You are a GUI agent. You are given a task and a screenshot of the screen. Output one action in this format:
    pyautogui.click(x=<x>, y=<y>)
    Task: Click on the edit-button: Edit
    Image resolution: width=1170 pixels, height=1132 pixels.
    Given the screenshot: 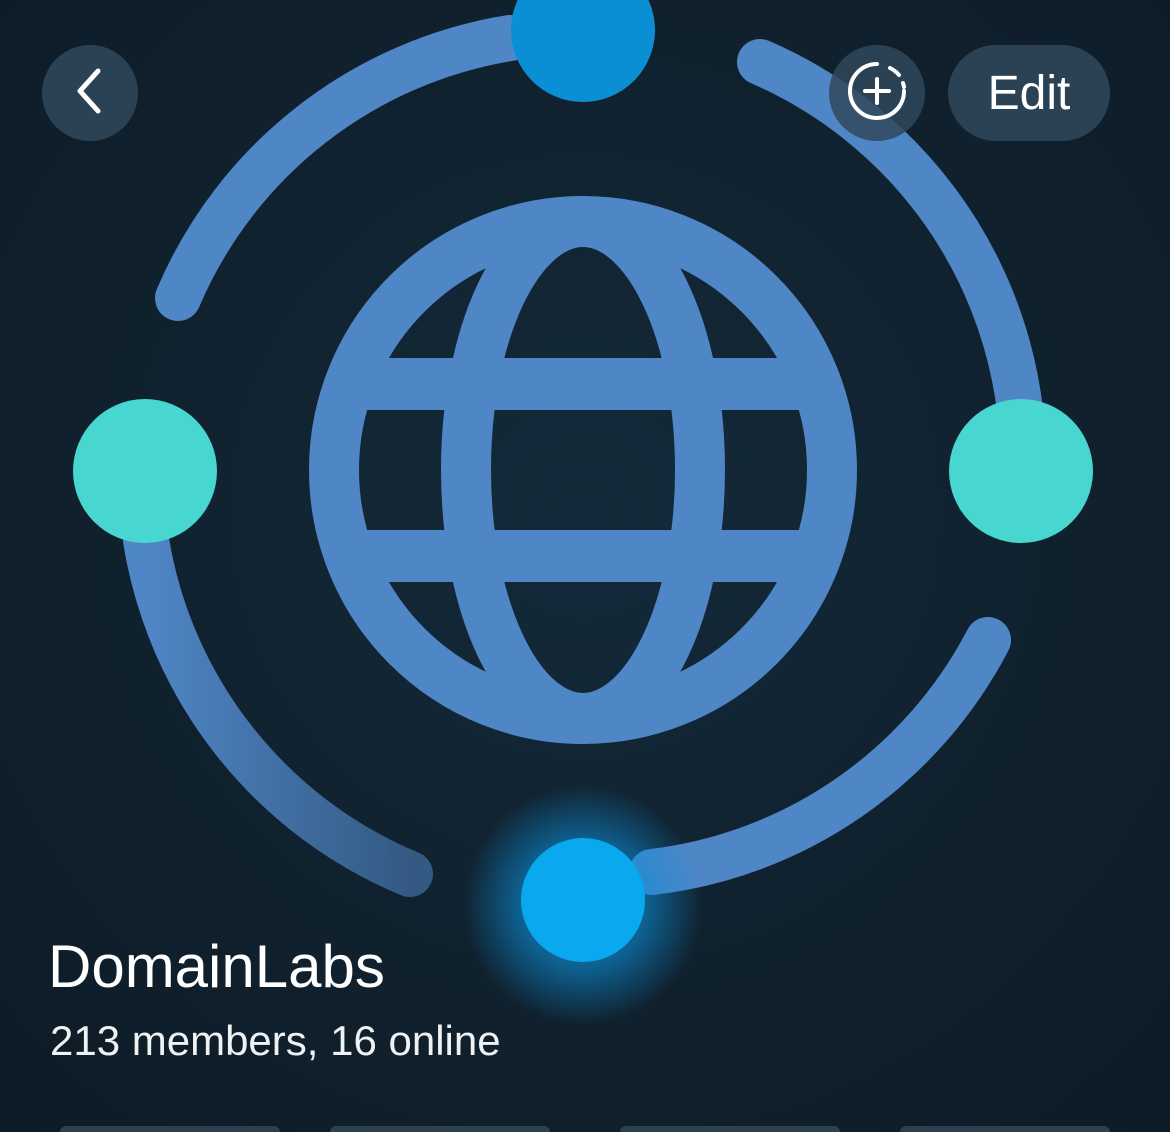 What is the action you would take?
    pyautogui.click(x=1029, y=93)
    